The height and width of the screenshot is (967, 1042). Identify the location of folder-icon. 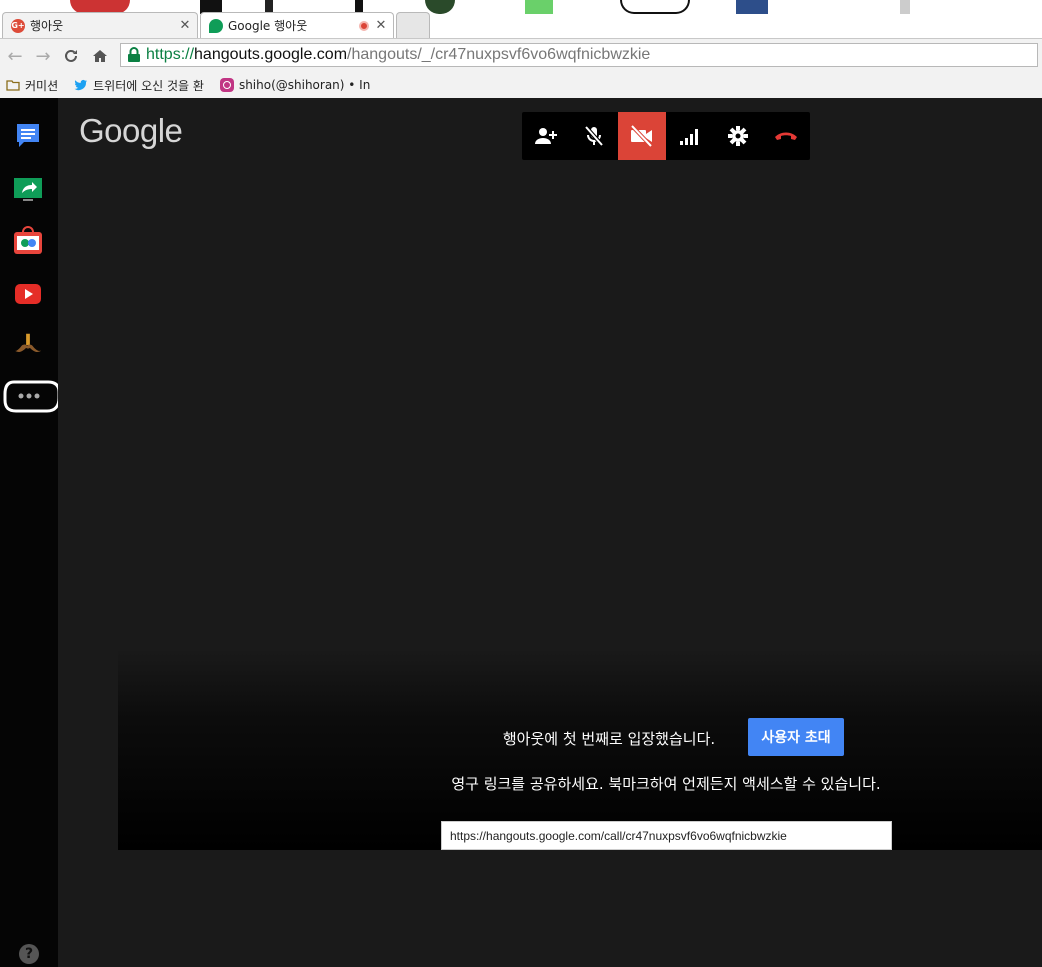
(13, 85).